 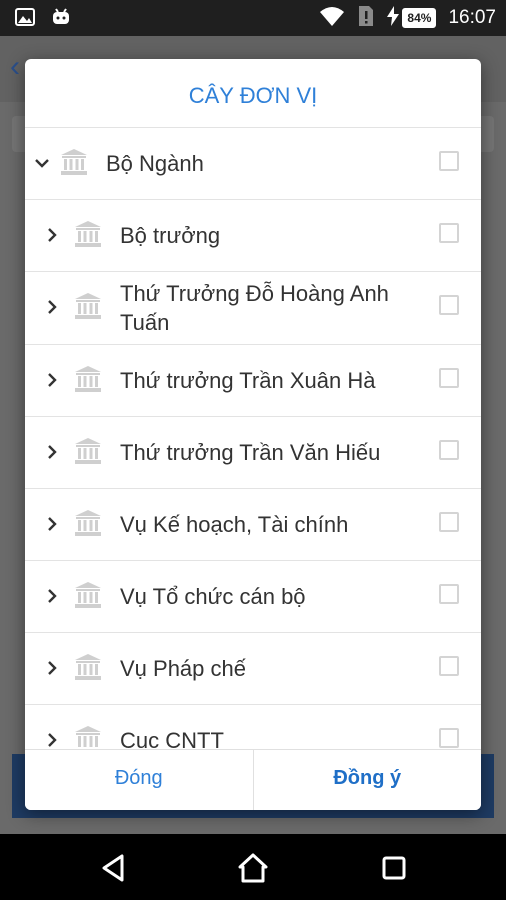 I want to click on close-button: Đóng, so click(x=139, y=780).